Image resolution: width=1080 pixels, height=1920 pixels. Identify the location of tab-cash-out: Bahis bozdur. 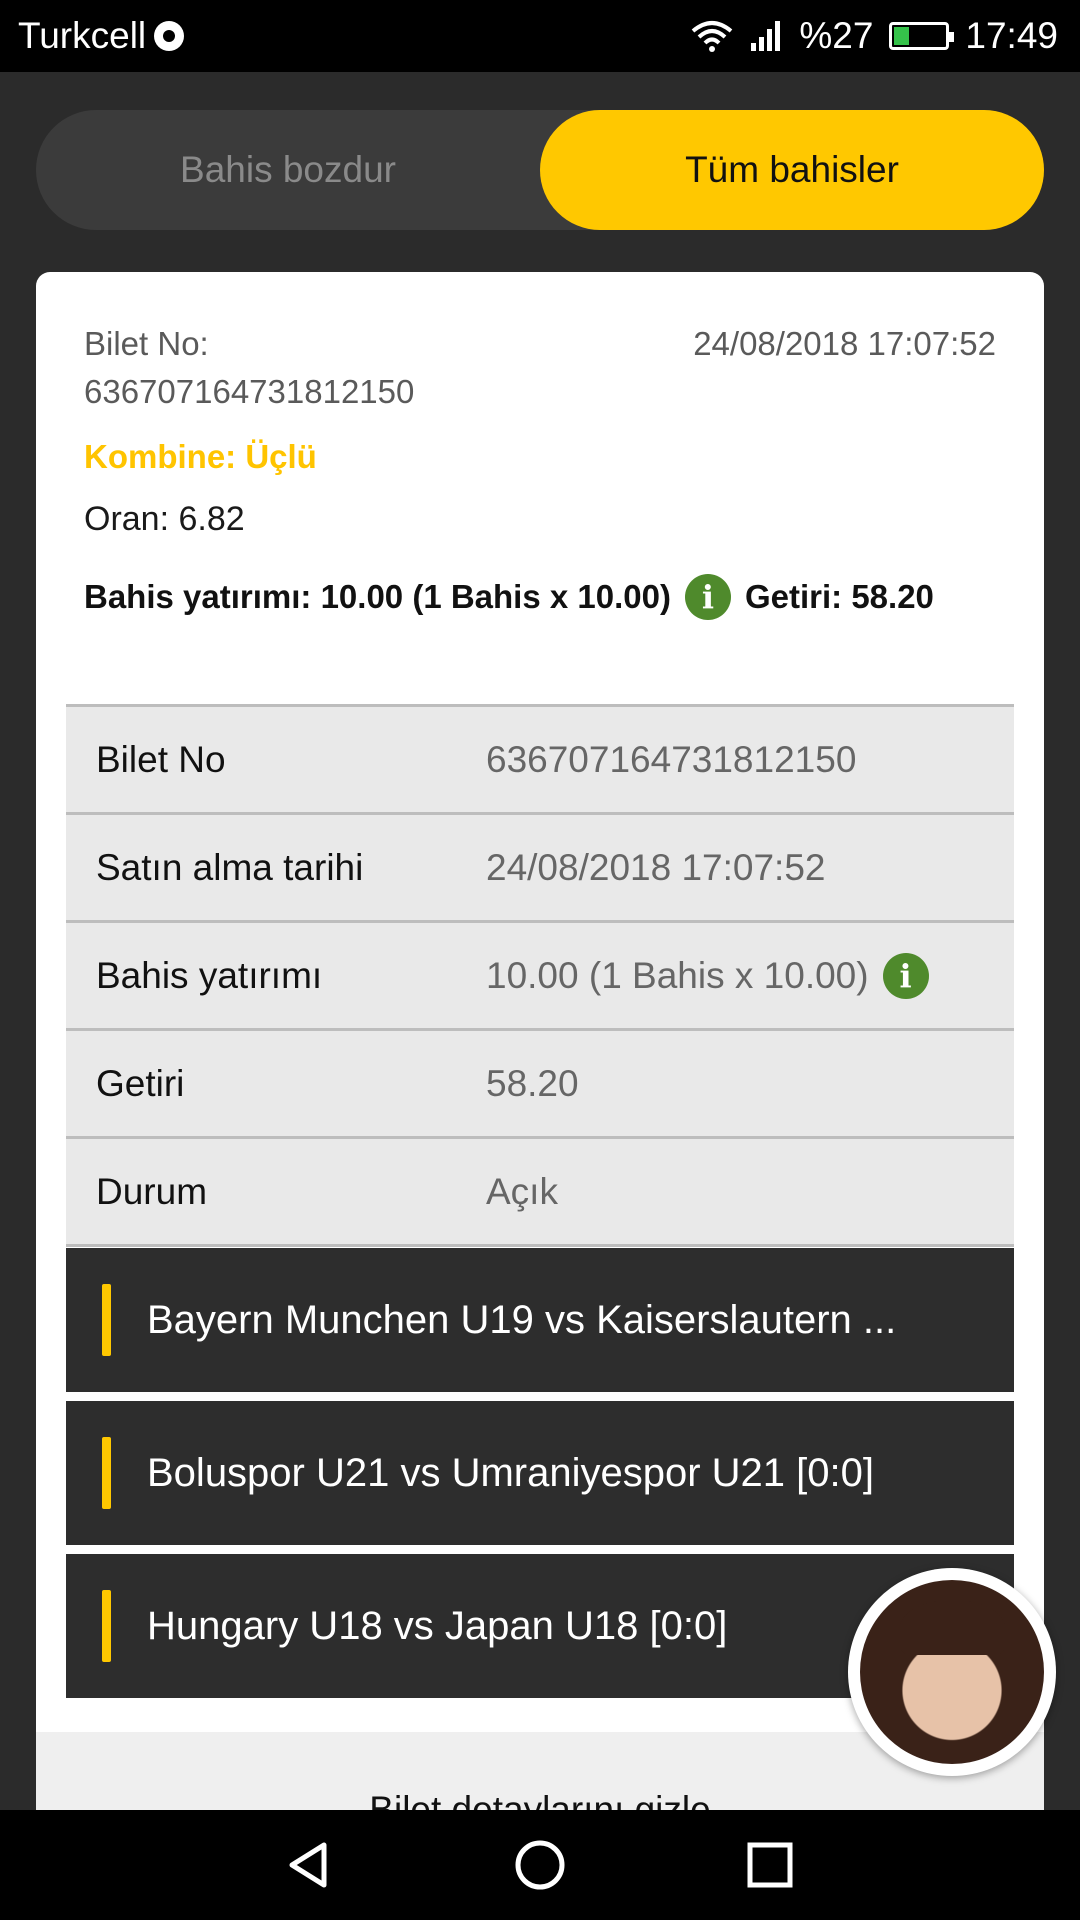
(288, 170).